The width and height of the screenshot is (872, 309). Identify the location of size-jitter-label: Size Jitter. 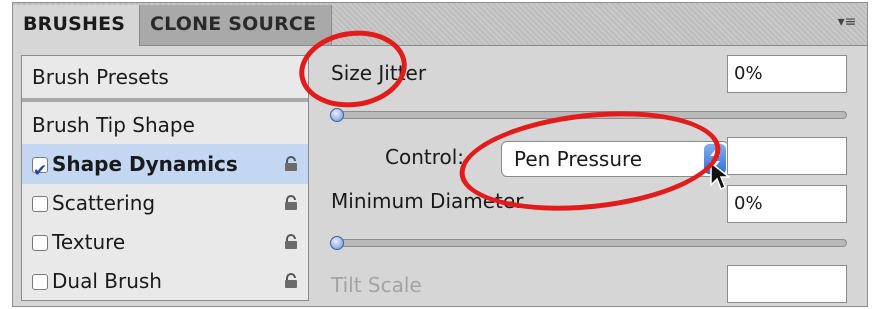
(379, 73).